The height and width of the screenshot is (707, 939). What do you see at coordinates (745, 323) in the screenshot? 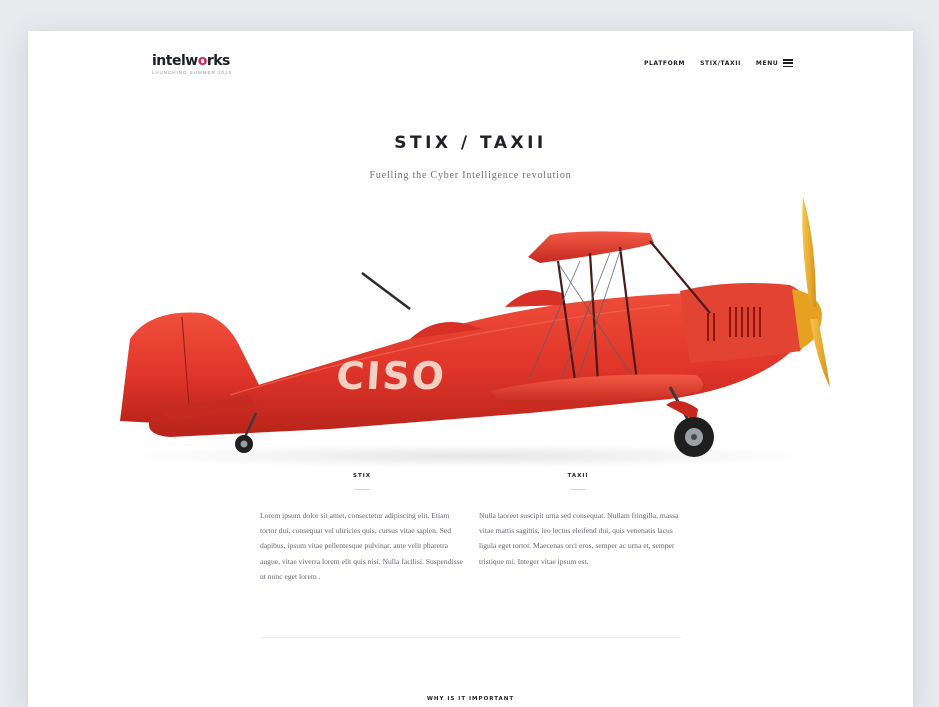
I see `engine-cowling` at bounding box center [745, 323].